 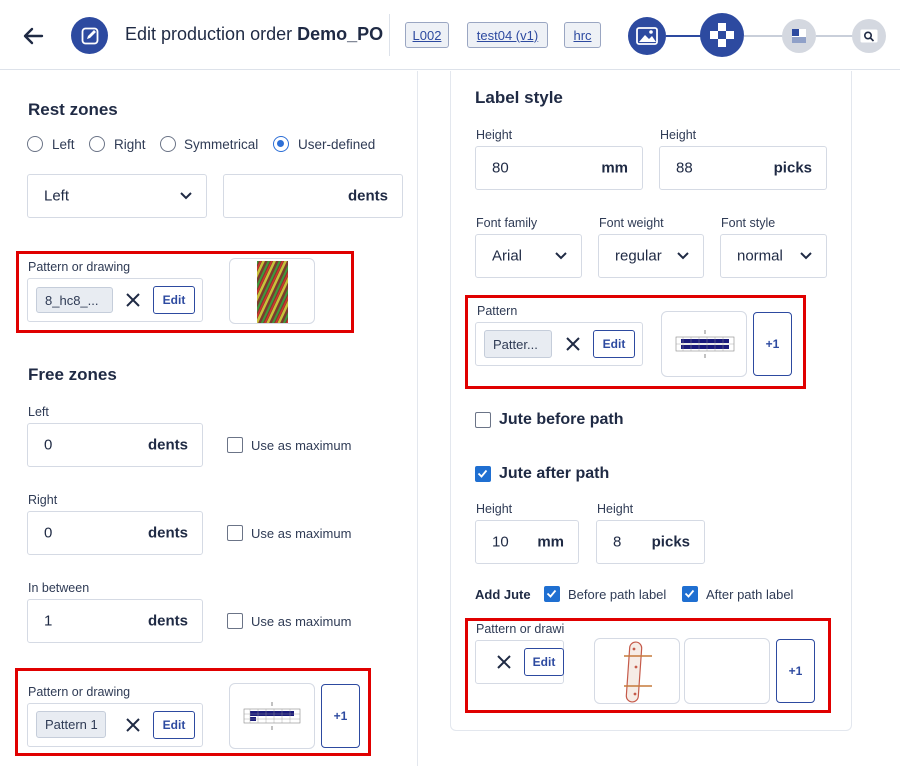 What do you see at coordinates (389, 35) in the screenshot?
I see `header-divider` at bounding box center [389, 35].